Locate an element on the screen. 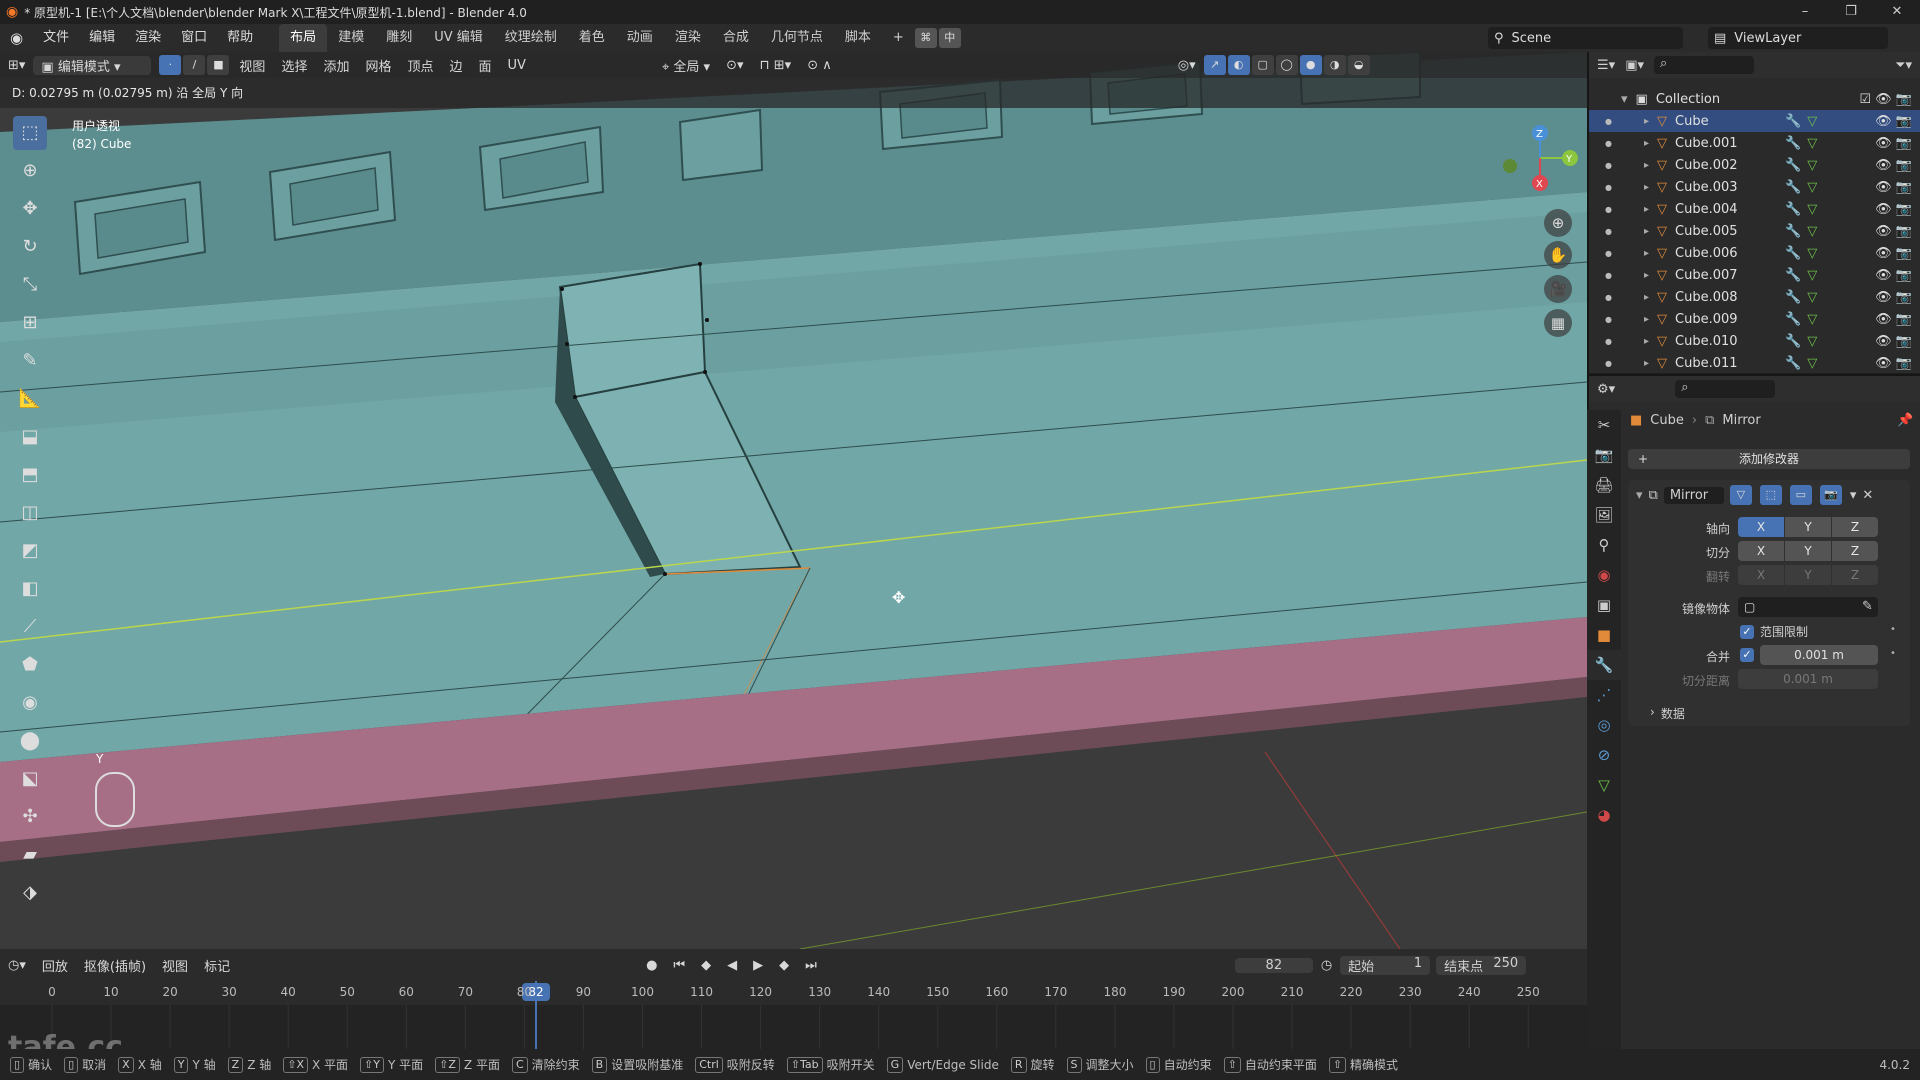 This screenshot has height=1080, width=1920. prev-keyframe-icon: ◆ is located at coordinates (706, 965).